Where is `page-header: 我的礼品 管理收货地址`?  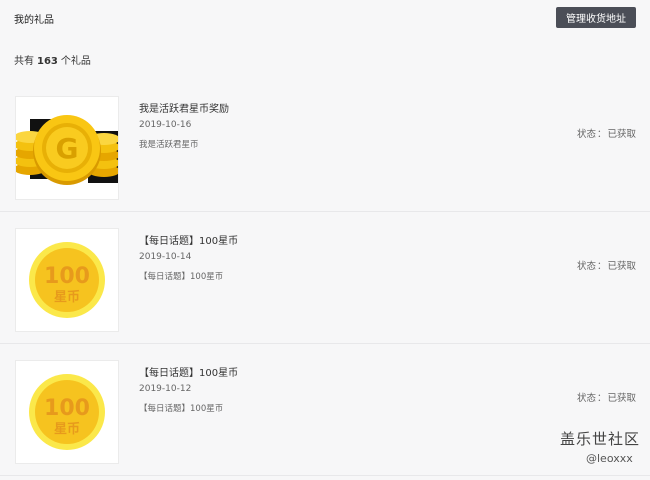 page-header: 我的礼品 管理收货地址 is located at coordinates (325, 18).